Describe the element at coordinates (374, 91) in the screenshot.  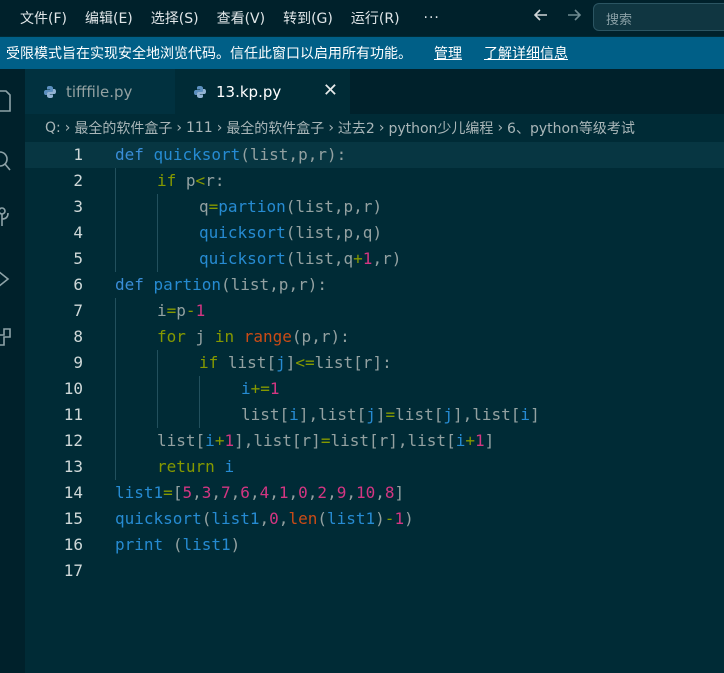
I see `tab-bar: tifffile.py 13.kp.py ✕` at that location.